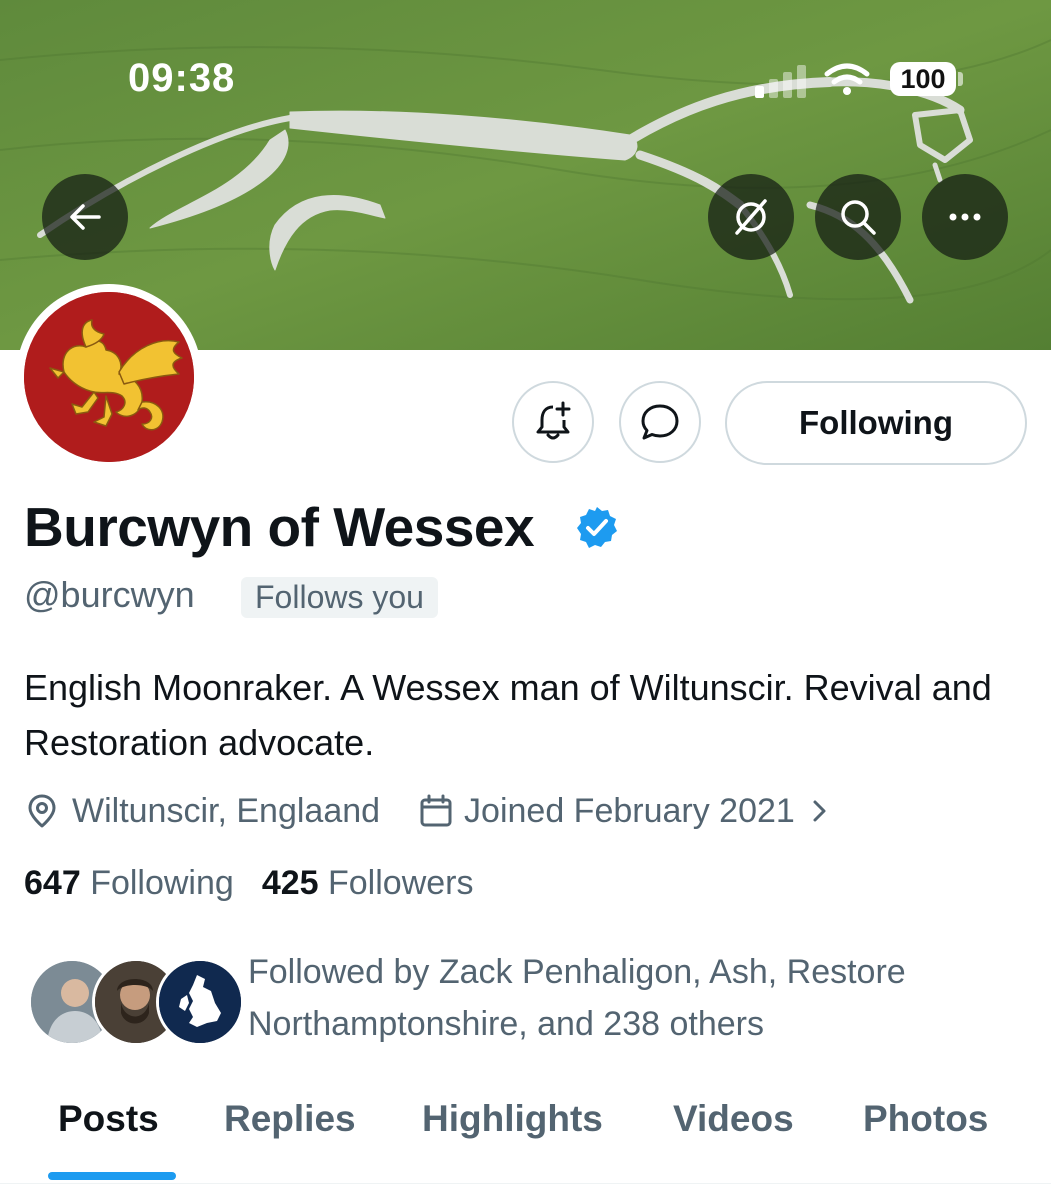 This screenshot has height=1200, width=1051. What do you see at coordinates (136, 1003) in the screenshot?
I see `followers-facepile` at bounding box center [136, 1003].